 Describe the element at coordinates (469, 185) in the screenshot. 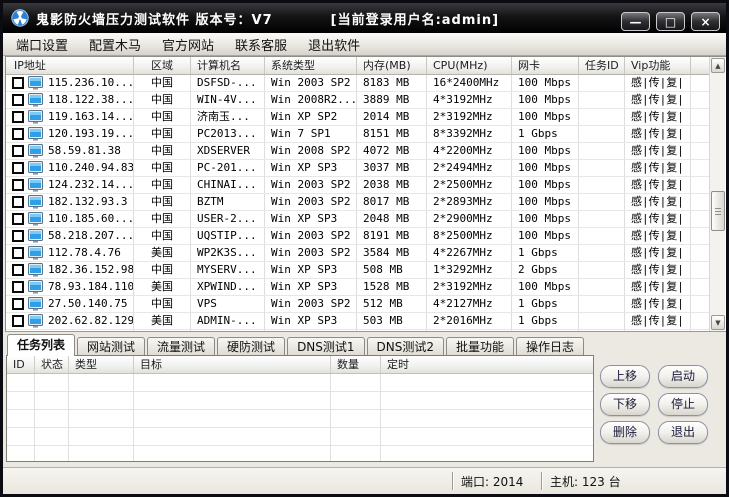

I see `host-cpu: 2*2500MHz` at that location.